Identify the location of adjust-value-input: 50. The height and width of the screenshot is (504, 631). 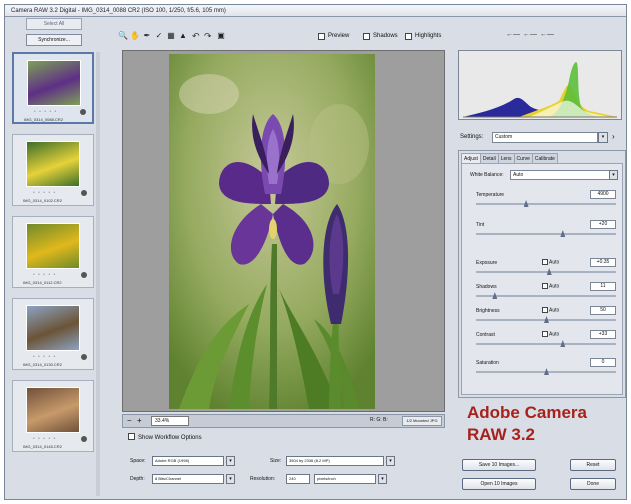
(603, 310).